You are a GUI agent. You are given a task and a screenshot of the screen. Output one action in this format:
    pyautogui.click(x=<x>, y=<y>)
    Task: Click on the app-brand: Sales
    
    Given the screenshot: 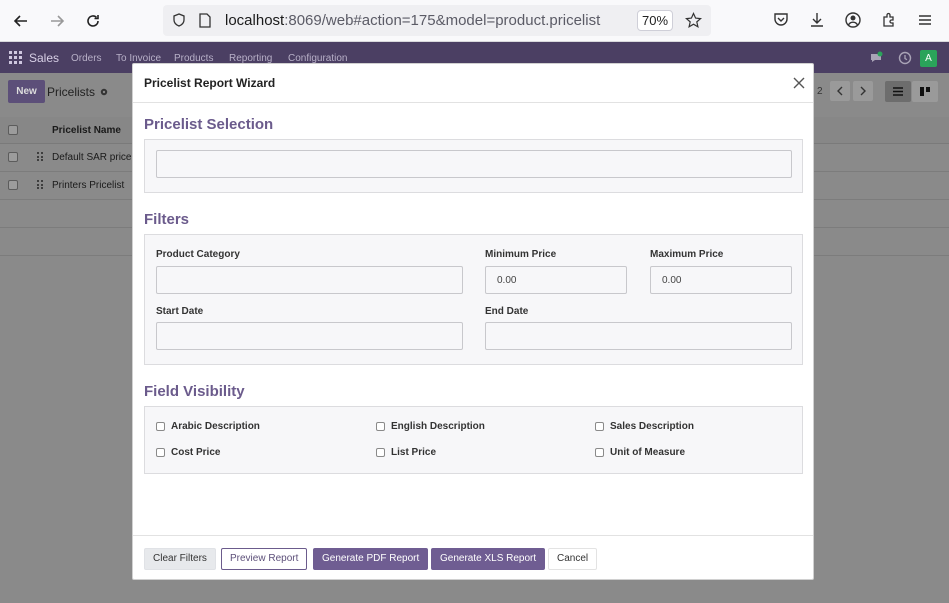 What is the action you would take?
    pyautogui.click(x=44, y=58)
    